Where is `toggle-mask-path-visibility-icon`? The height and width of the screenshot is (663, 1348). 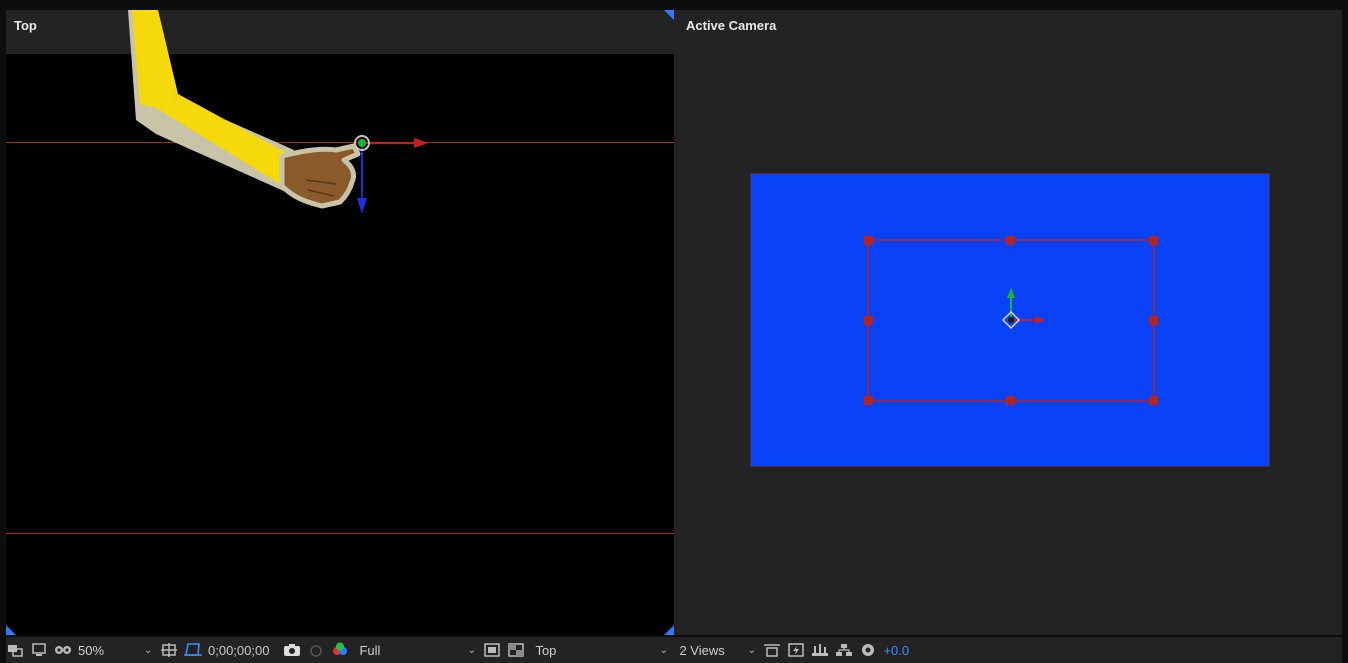 toggle-mask-path-visibility-icon is located at coordinates (193, 650).